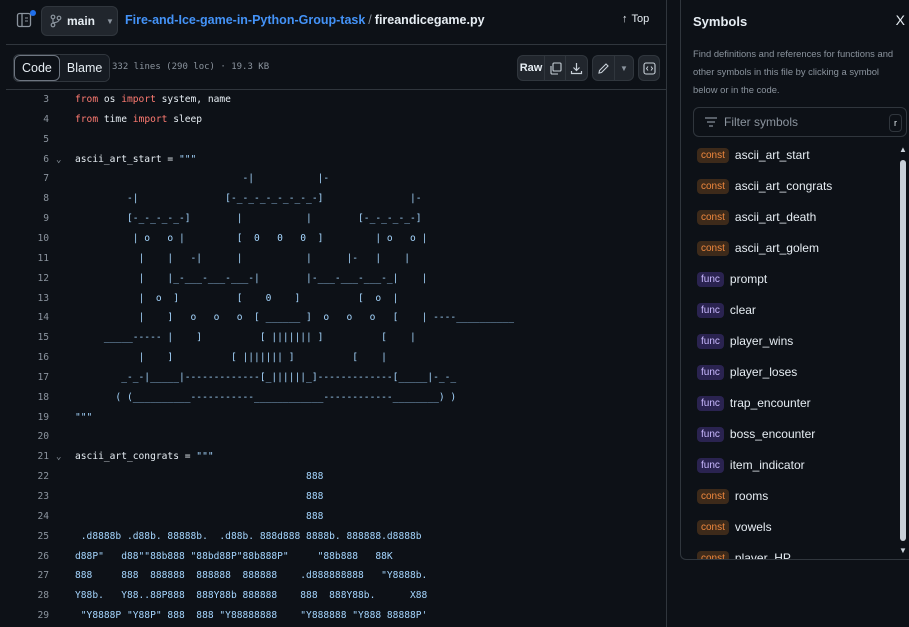  Describe the element at coordinates (27, 497) in the screenshot. I see `line-number: 23` at that location.